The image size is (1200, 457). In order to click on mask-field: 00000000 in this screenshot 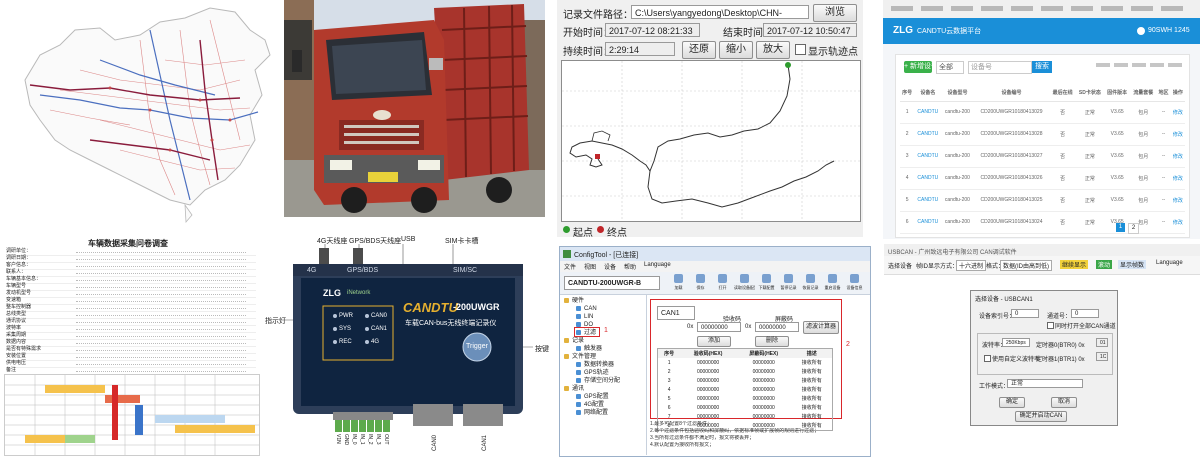, I will do `click(777, 327)`.